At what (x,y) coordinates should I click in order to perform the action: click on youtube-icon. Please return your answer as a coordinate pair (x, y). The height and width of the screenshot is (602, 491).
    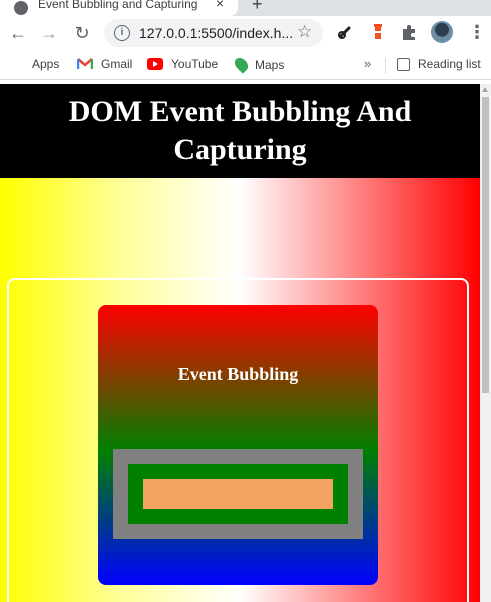
    Looking at the image, I should click on (155, 64).